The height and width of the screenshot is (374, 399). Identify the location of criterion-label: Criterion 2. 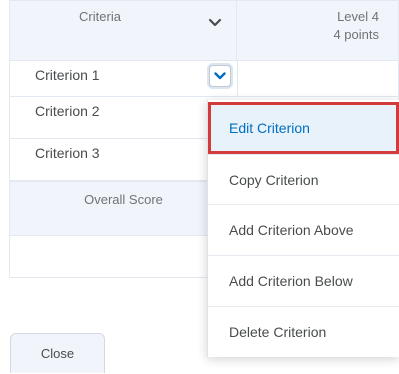
(67, 111).